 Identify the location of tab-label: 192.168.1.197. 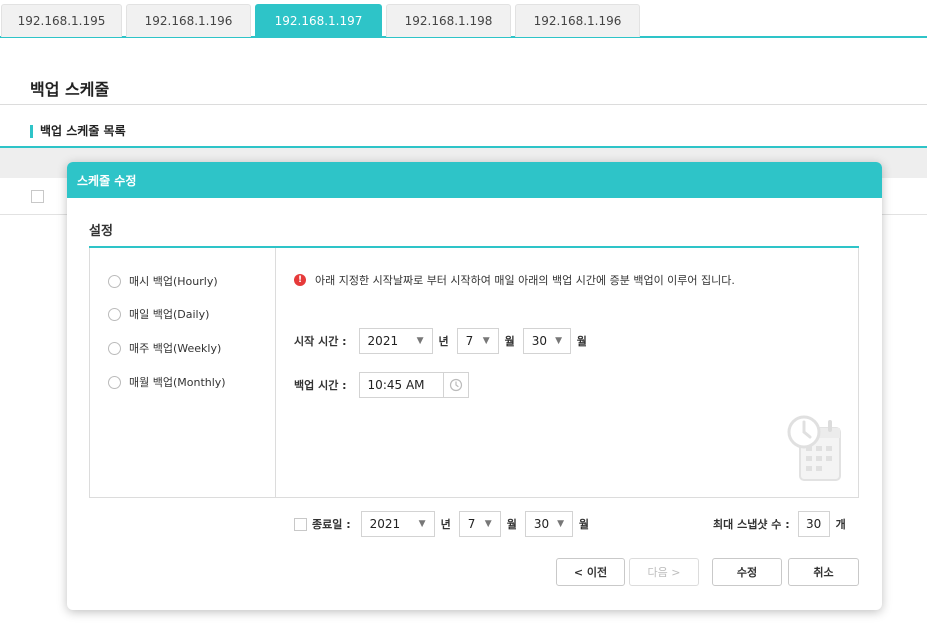
(318, 21).